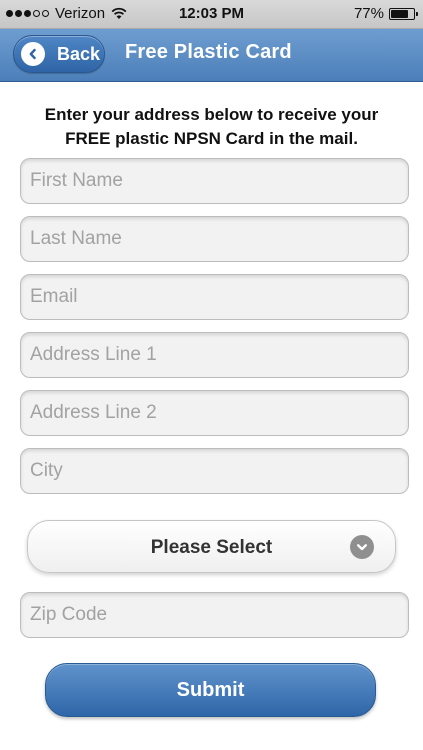 The width and height of the screenshot is (423, 750). I want to click on navigation-bar: Back Free Plastic Card, so click(211, 55).